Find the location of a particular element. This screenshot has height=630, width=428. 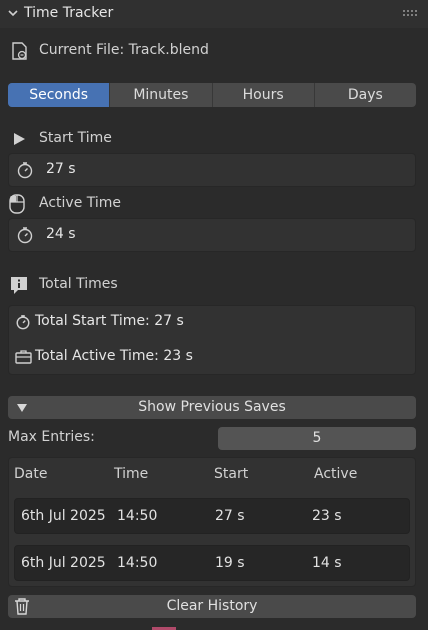

clear-history-button: Clear History is located at coordinates (212, 606).